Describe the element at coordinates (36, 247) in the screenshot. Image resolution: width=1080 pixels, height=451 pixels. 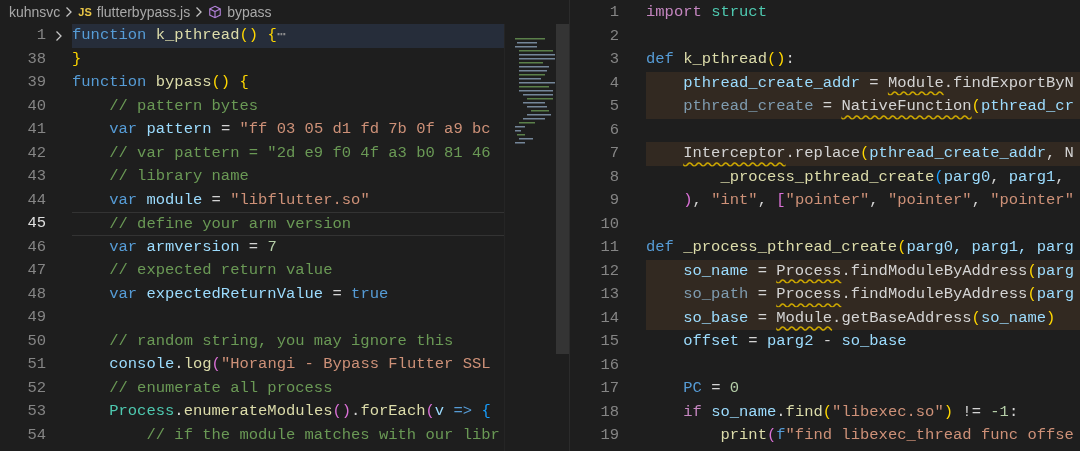
I see `line-number: 46` at that location.